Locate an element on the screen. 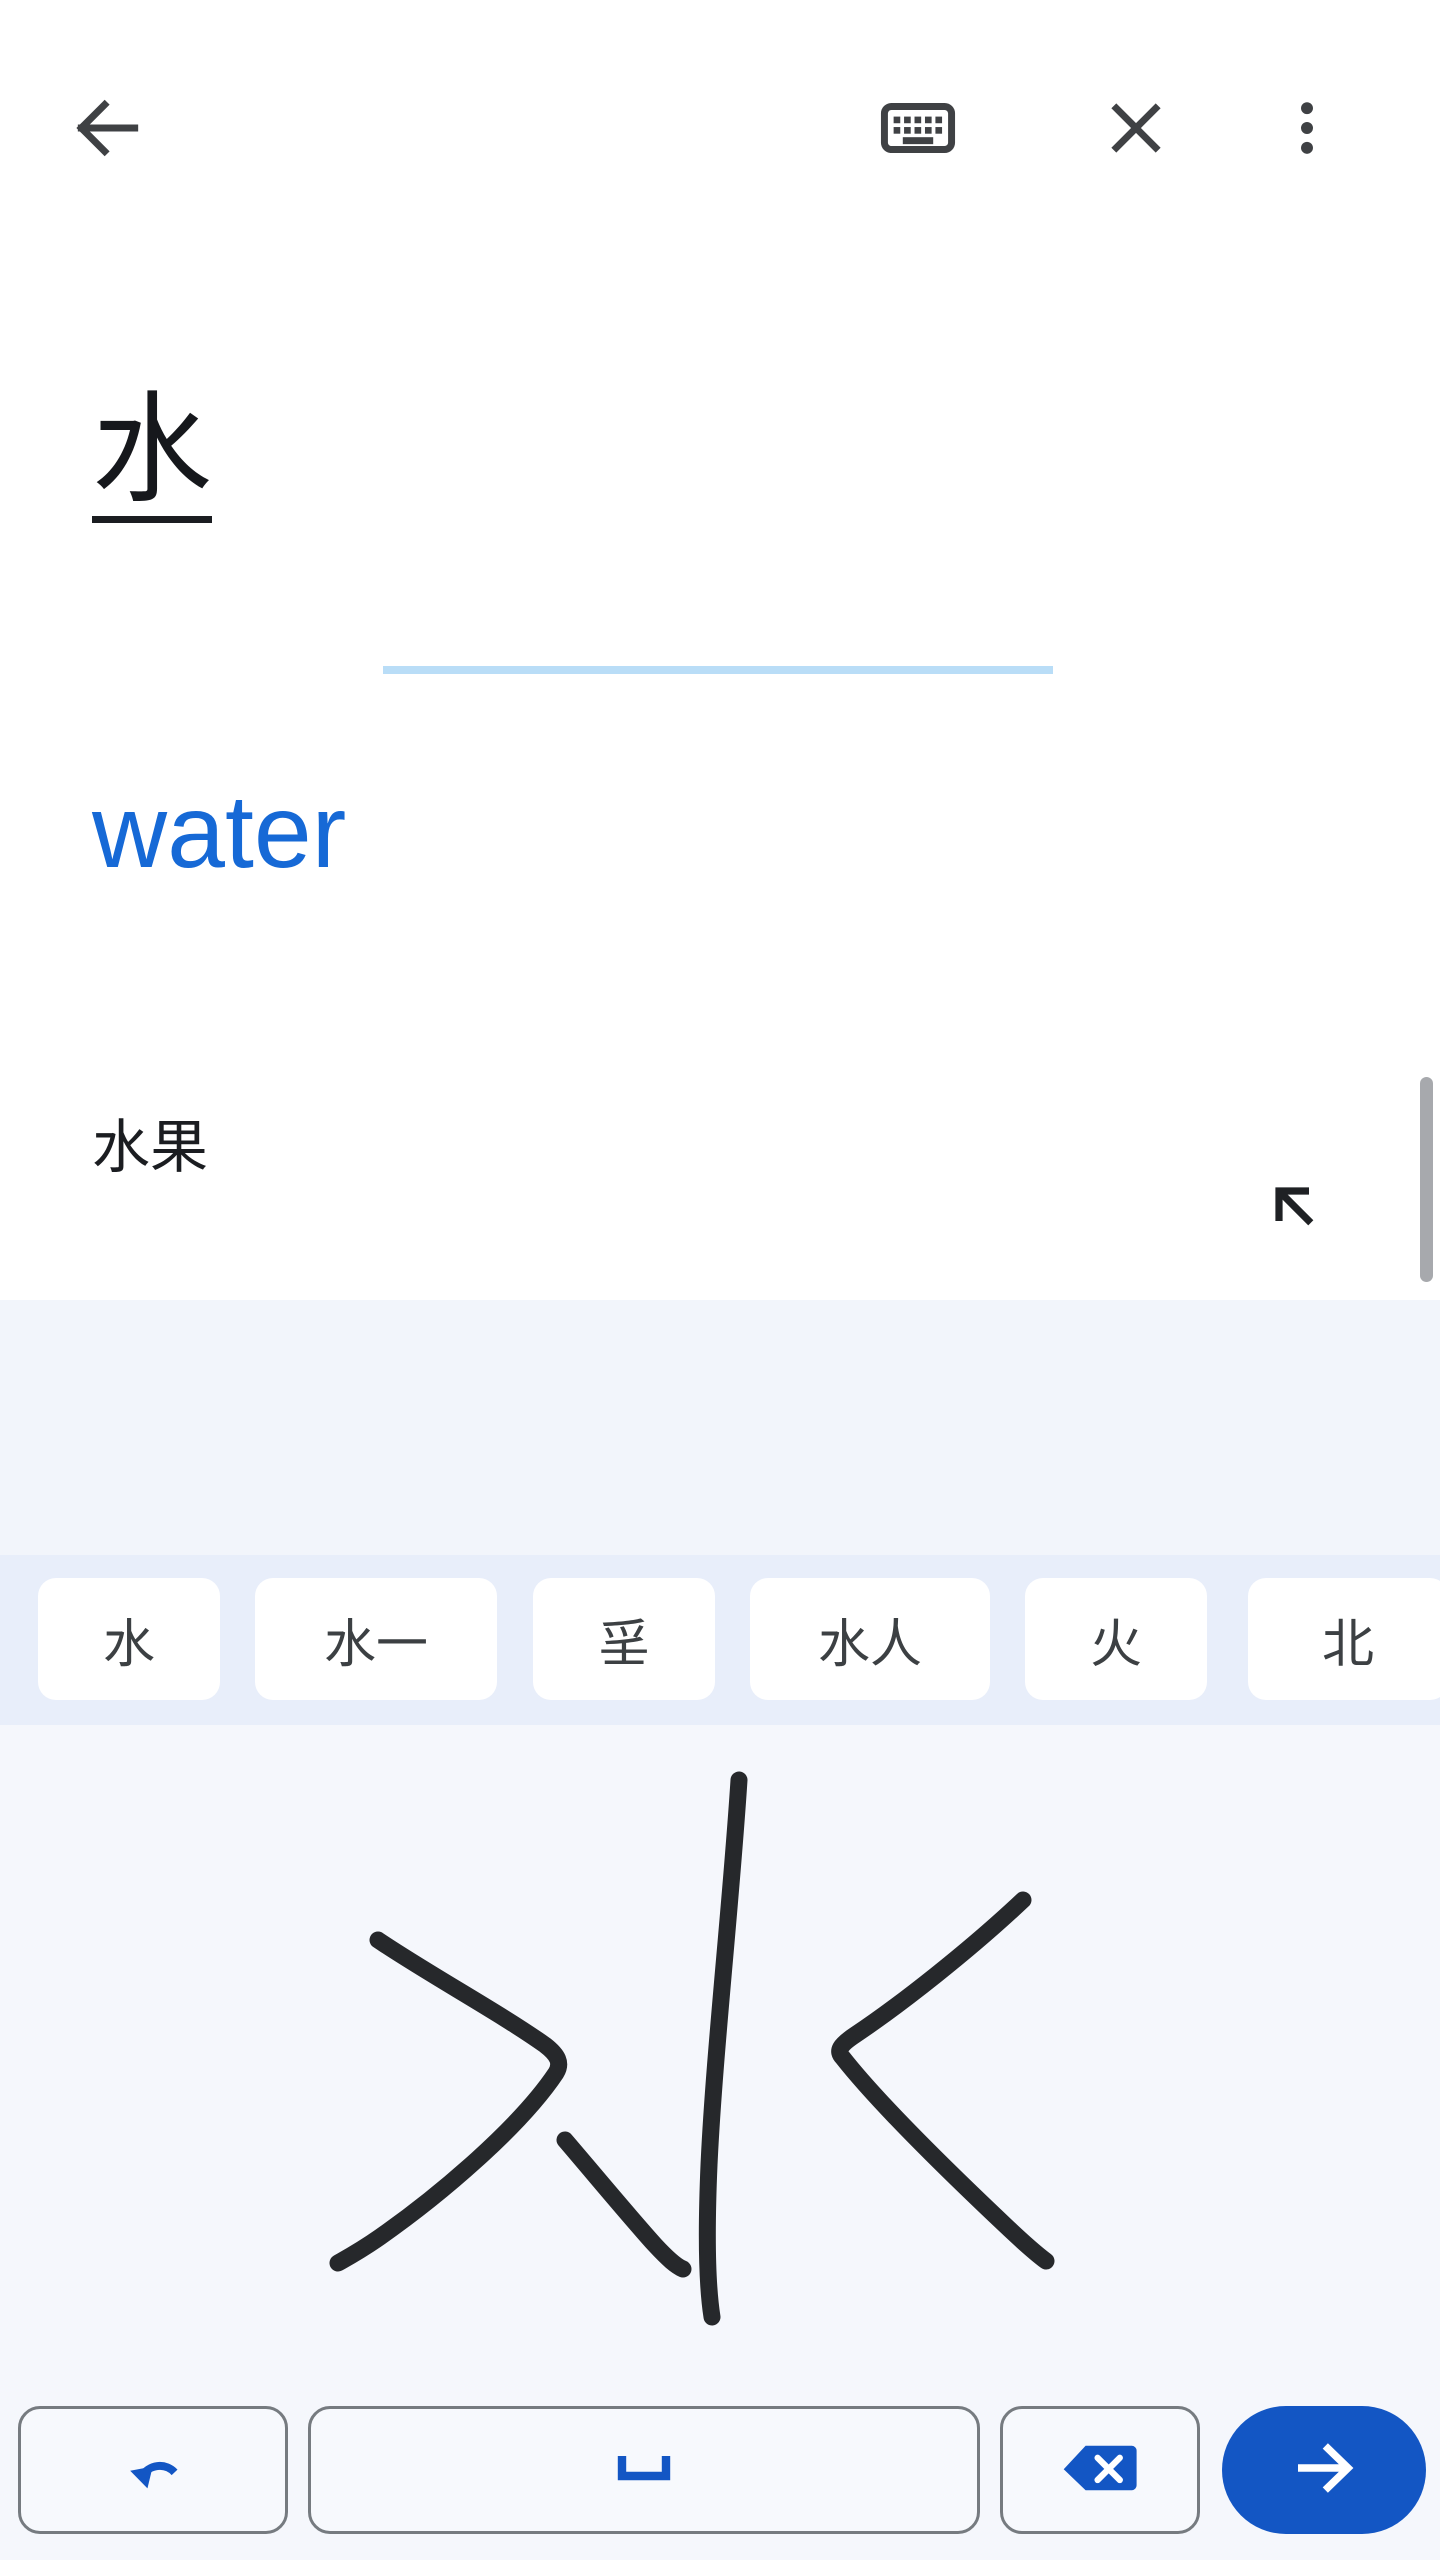 The width and height of the screenshot is (1440, 2560). arrow-forward-icon is located at coordinates (1324, 2470).